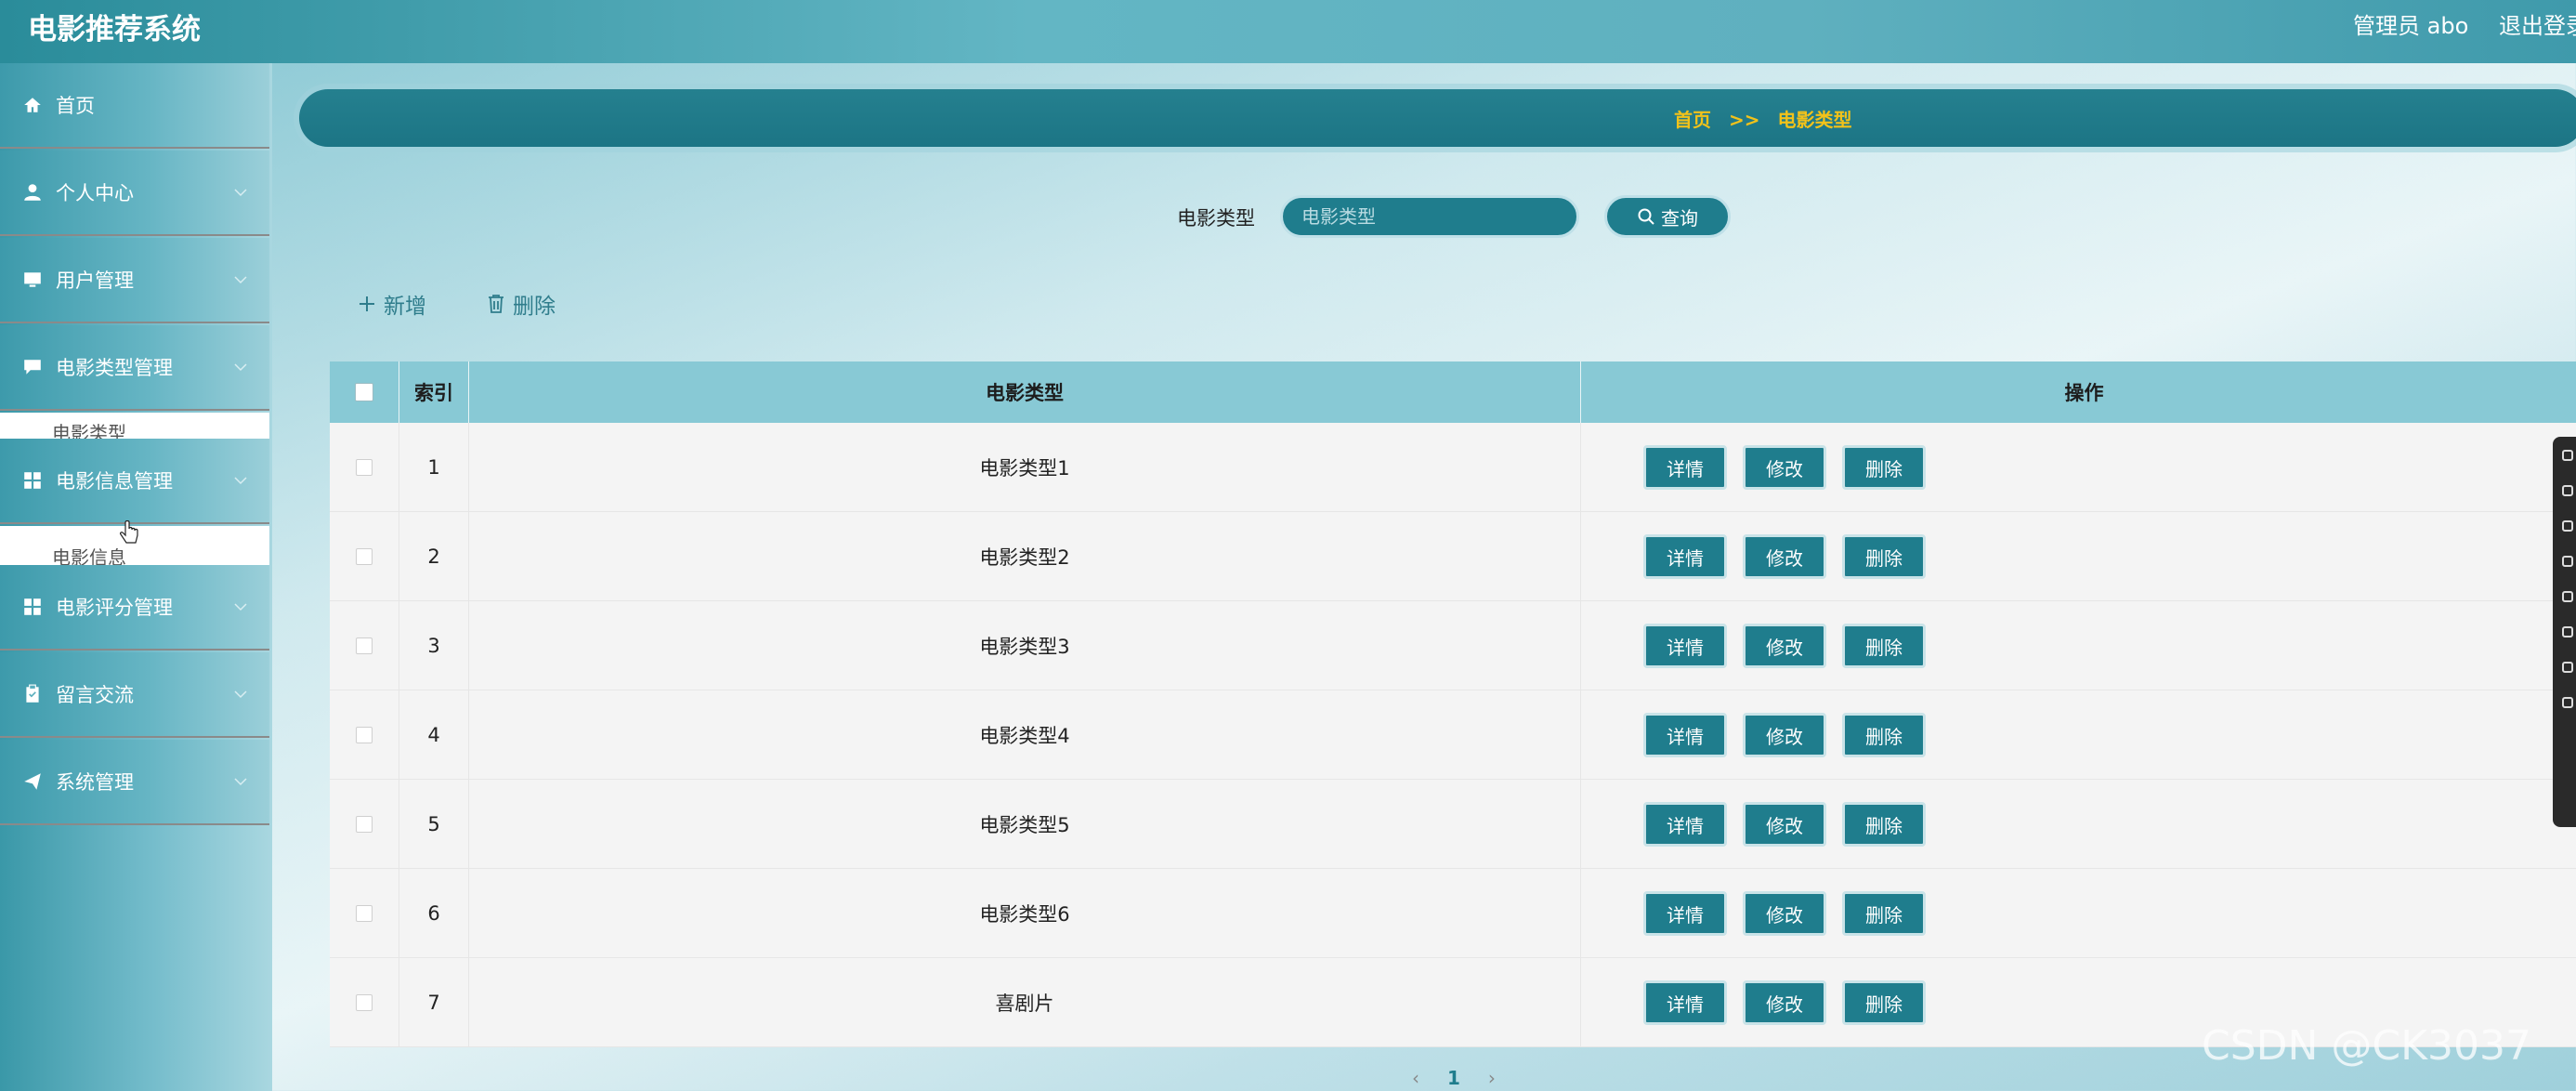 This screenshot has width=2576, height=1091. Describe the element at coordinates (434, 467) in the screenshot. I see `row-index: 1` at that location.